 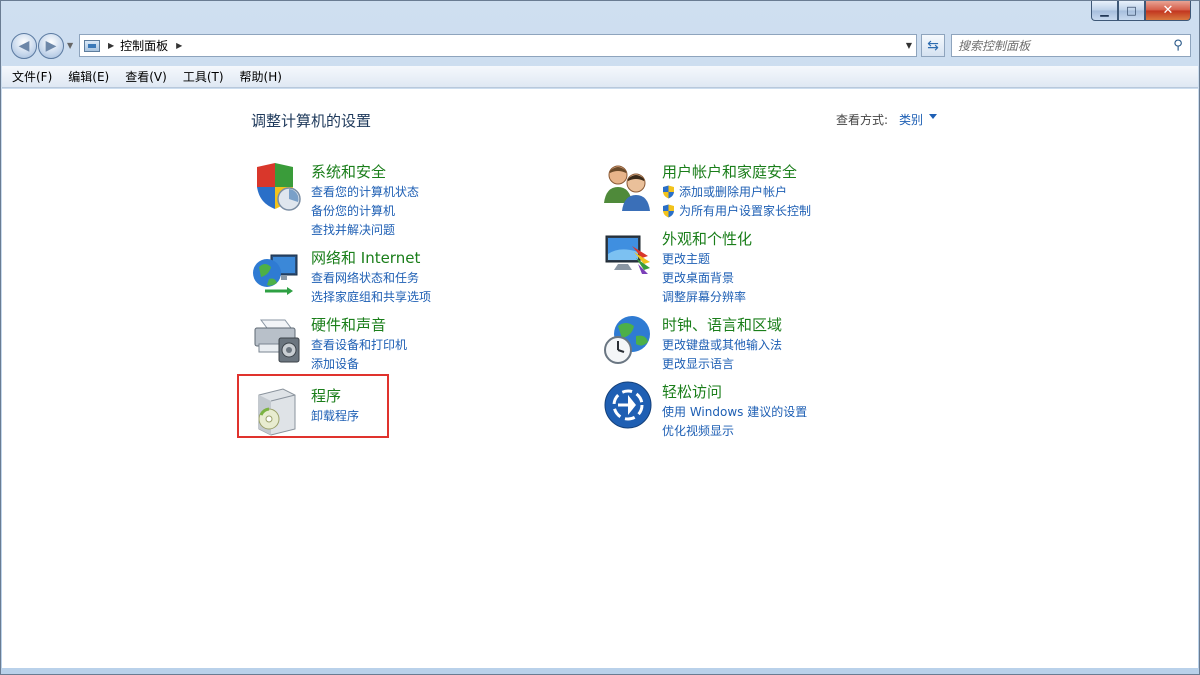 I want to click on caption-buttons: ▁ □ ✕, so click(x=1141, y=11).